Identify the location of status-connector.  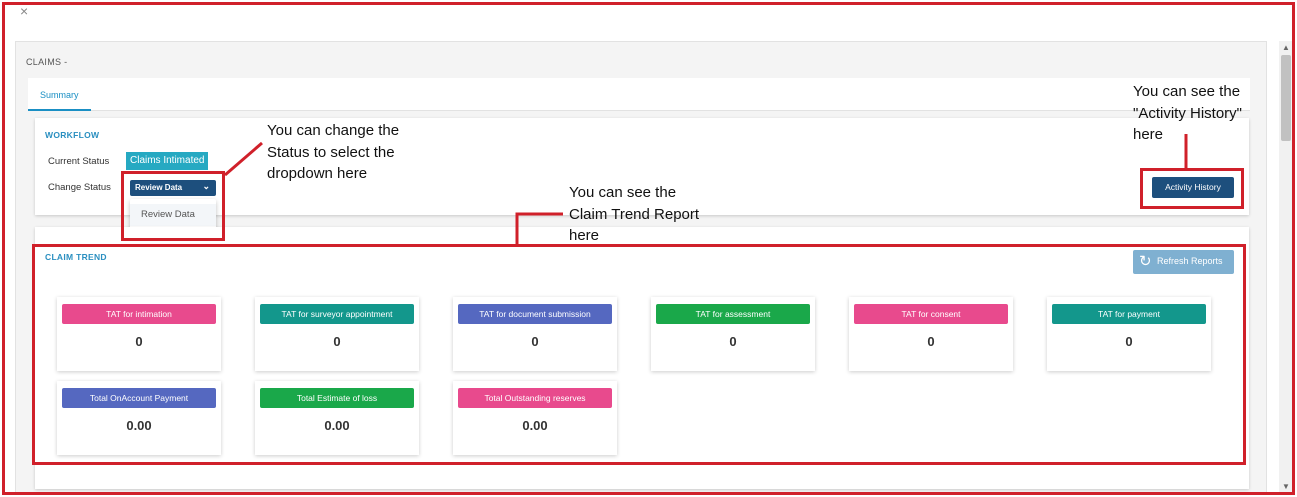
(243, 159).